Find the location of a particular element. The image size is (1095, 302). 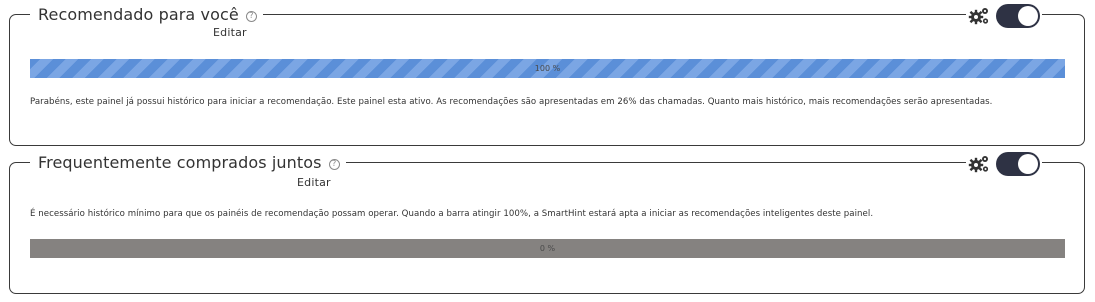

history-progress-bar: 100 % is located at coordinates (547, 68).